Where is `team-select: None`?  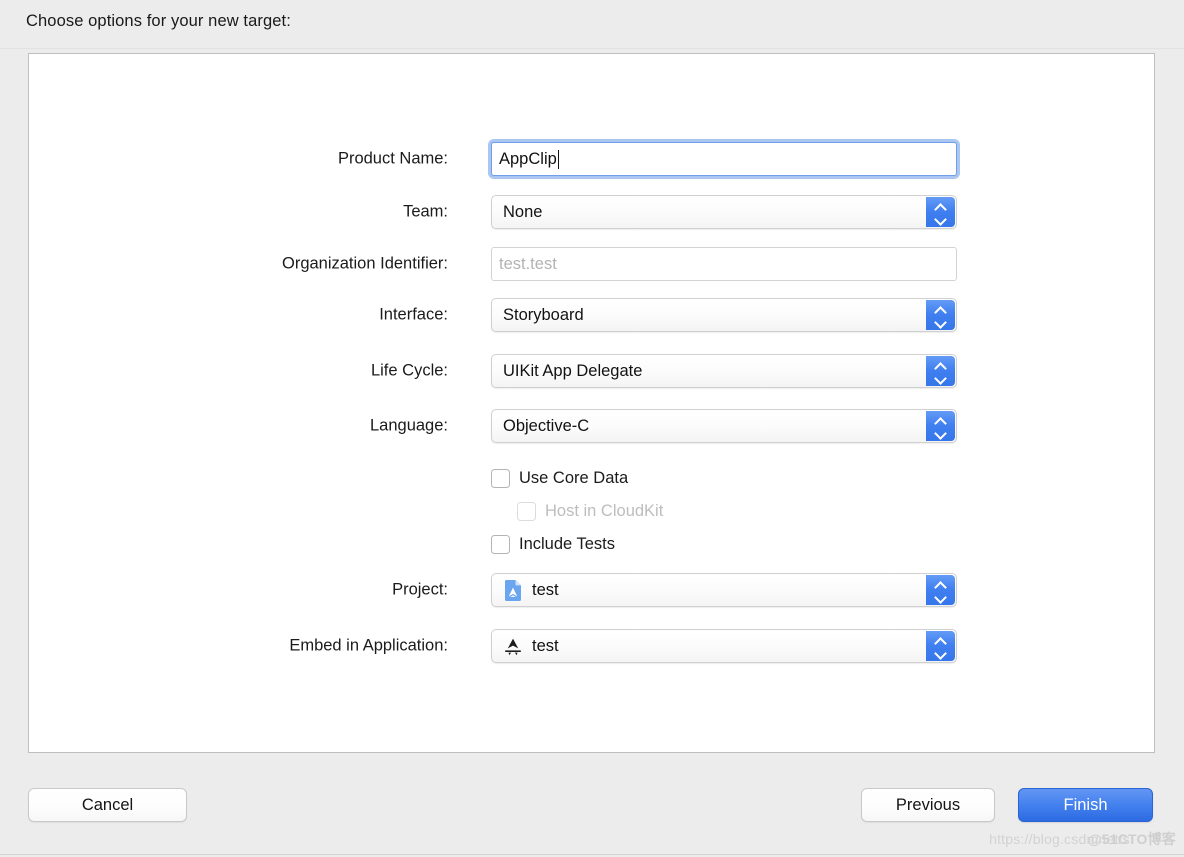
team-select: None is located at coordinates (724, 212).